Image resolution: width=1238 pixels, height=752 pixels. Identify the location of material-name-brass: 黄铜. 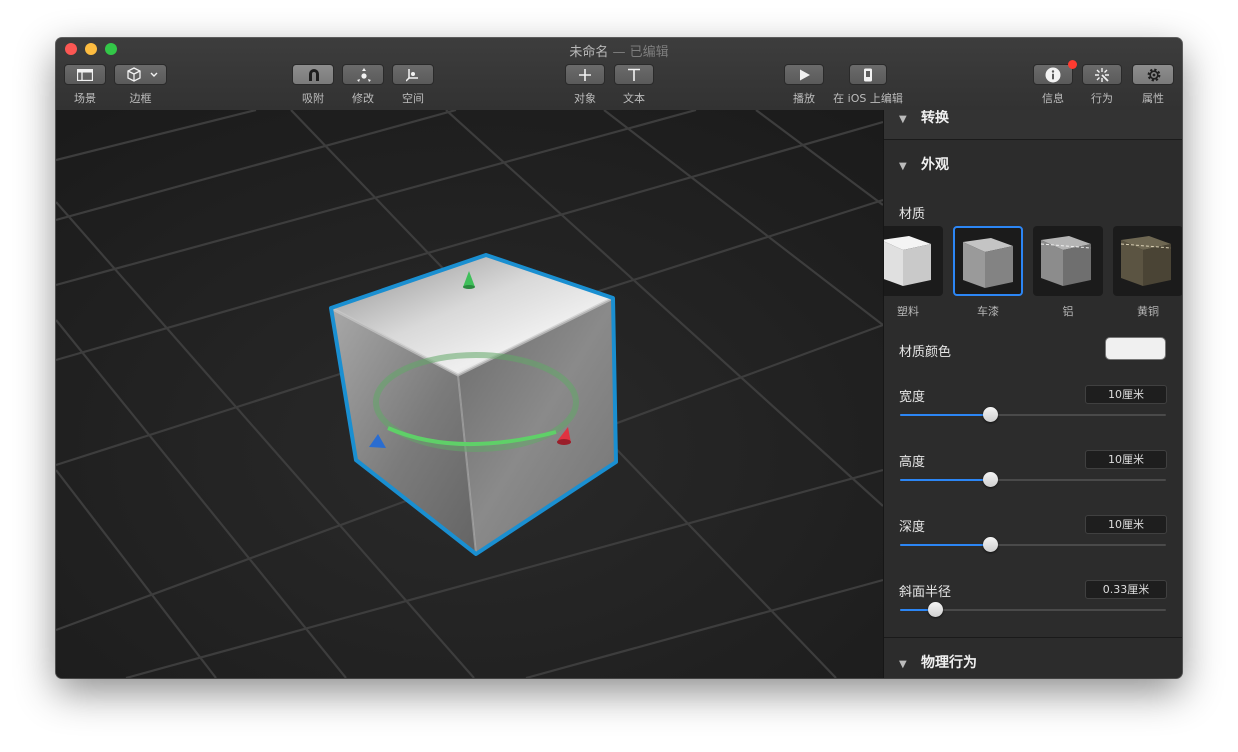
(1148, 311).